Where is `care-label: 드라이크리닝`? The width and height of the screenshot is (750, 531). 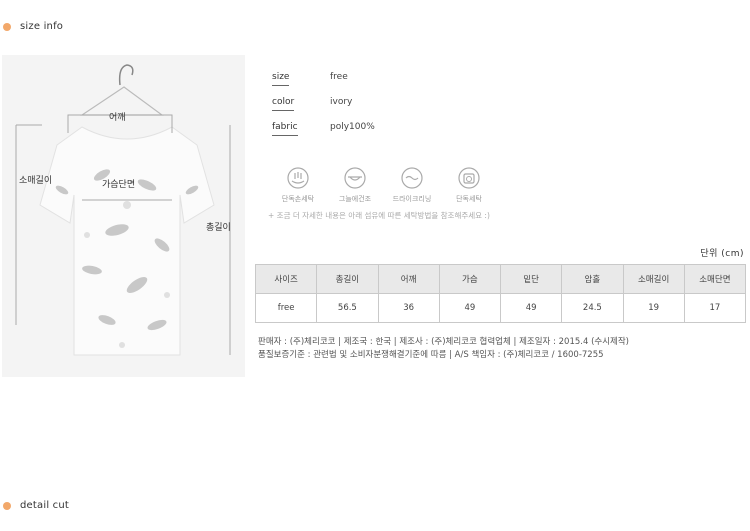 care-label: 드라이크리닝 is located at coordinates (412, 199).